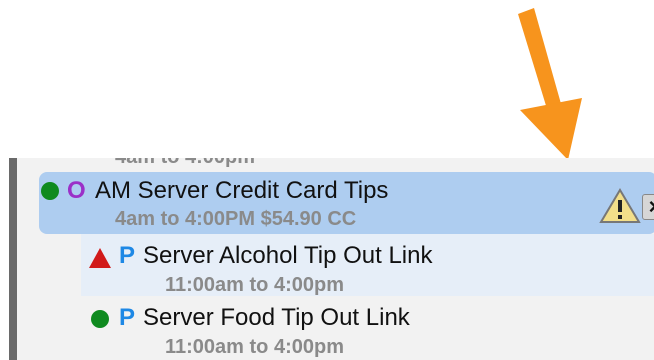 The height and width of the screenshot is (360, 654). What do you see at coordinates (242, 190) in the screenshot?
I see `item-title: AM Server Credit Card Tips` at bounding box center [242, 190].